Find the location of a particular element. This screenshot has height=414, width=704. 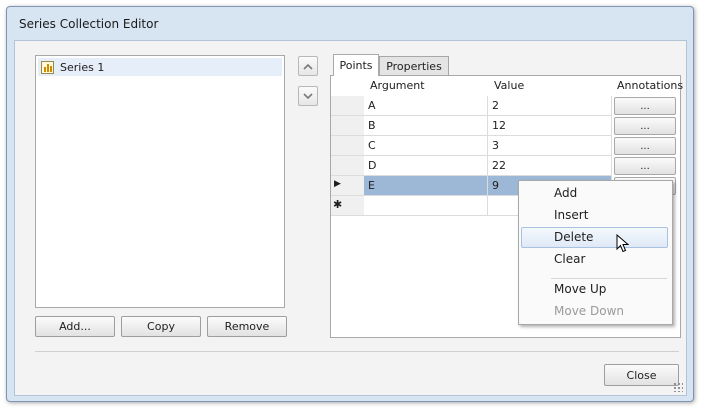

value-cell: 3 is located at coordinates (550, 146).